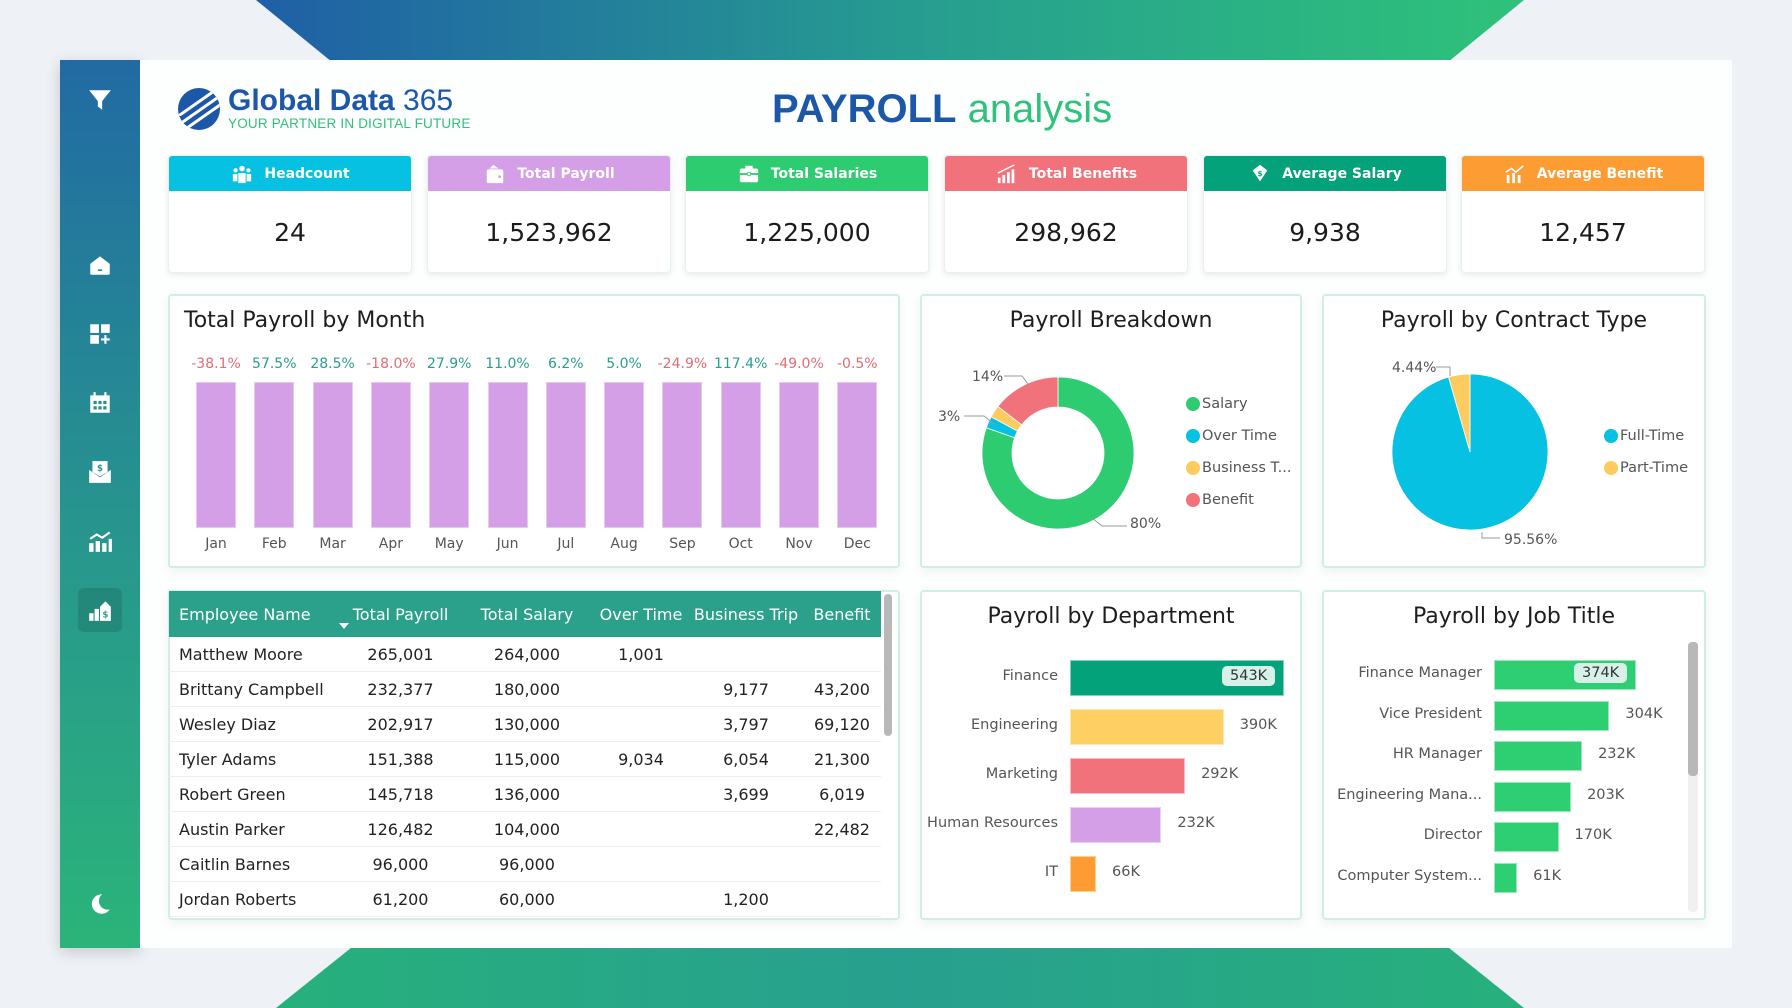 The height and width of the screenshot is (1008, 1792). I want to click on filter-icon, so click(100, 100).